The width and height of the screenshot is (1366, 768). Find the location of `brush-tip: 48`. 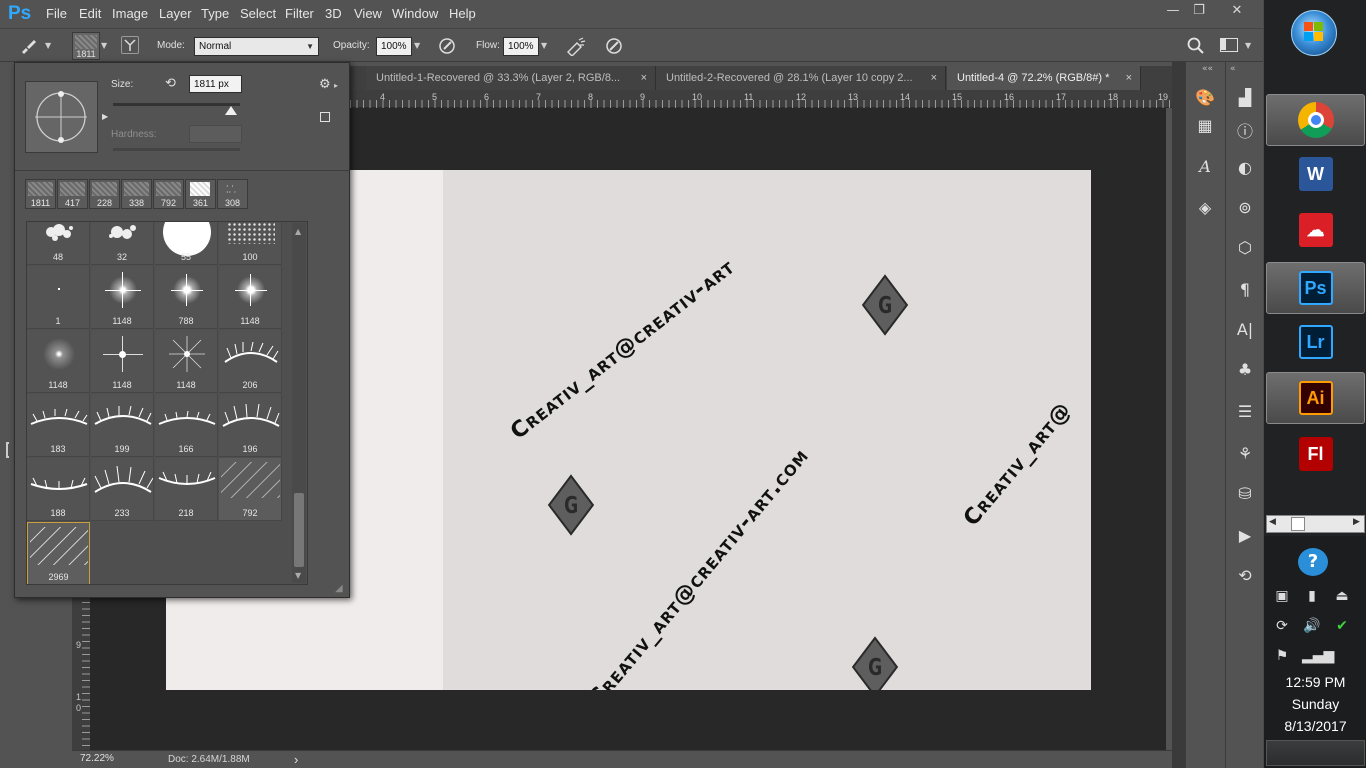

brush-tip: 48 is located at coordinates (58, 243).